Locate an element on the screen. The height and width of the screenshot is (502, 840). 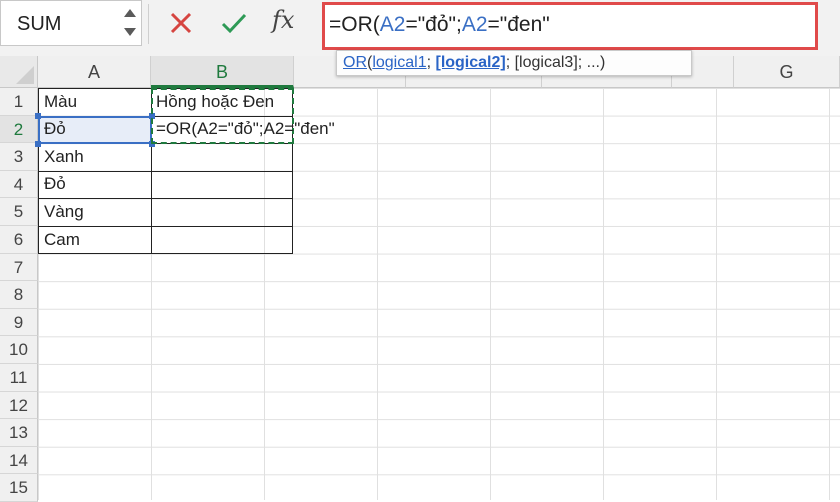
cell-a5: Vàng is located at coordinates (64, 212).